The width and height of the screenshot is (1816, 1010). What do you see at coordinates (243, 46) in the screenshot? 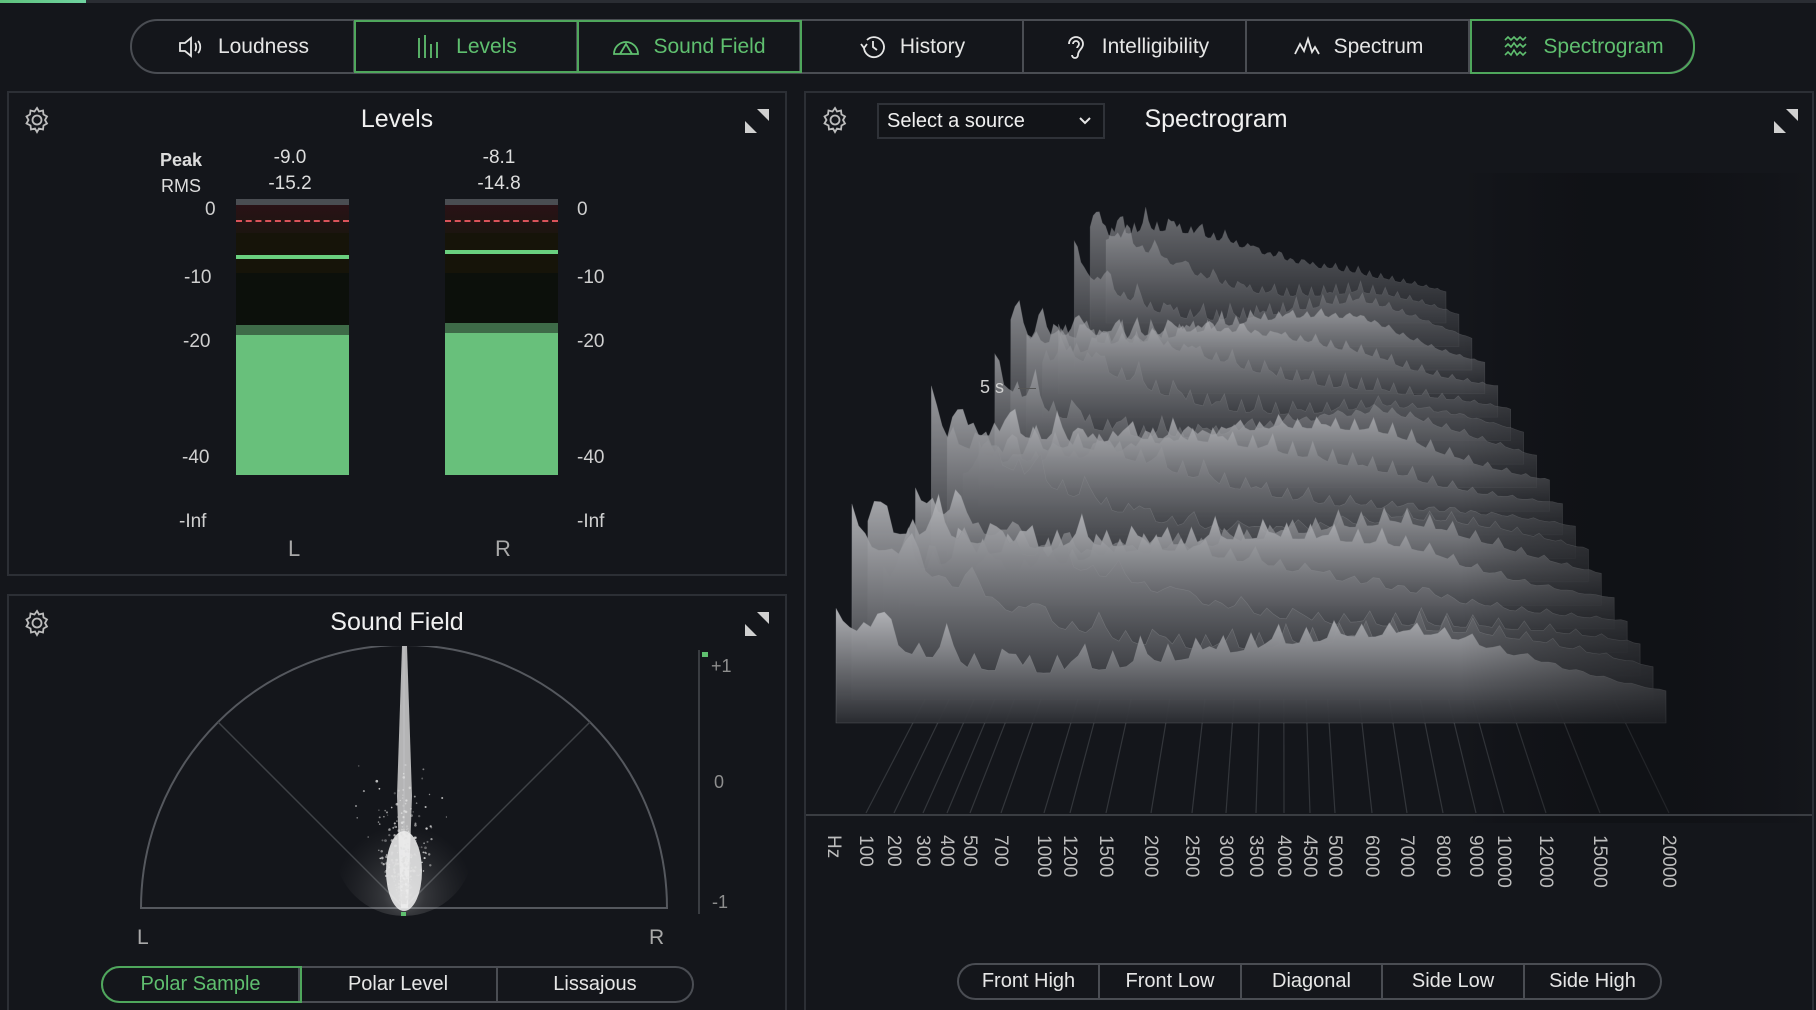
I see `tab-loudness: Loudness` at bounding box center [243, 46].